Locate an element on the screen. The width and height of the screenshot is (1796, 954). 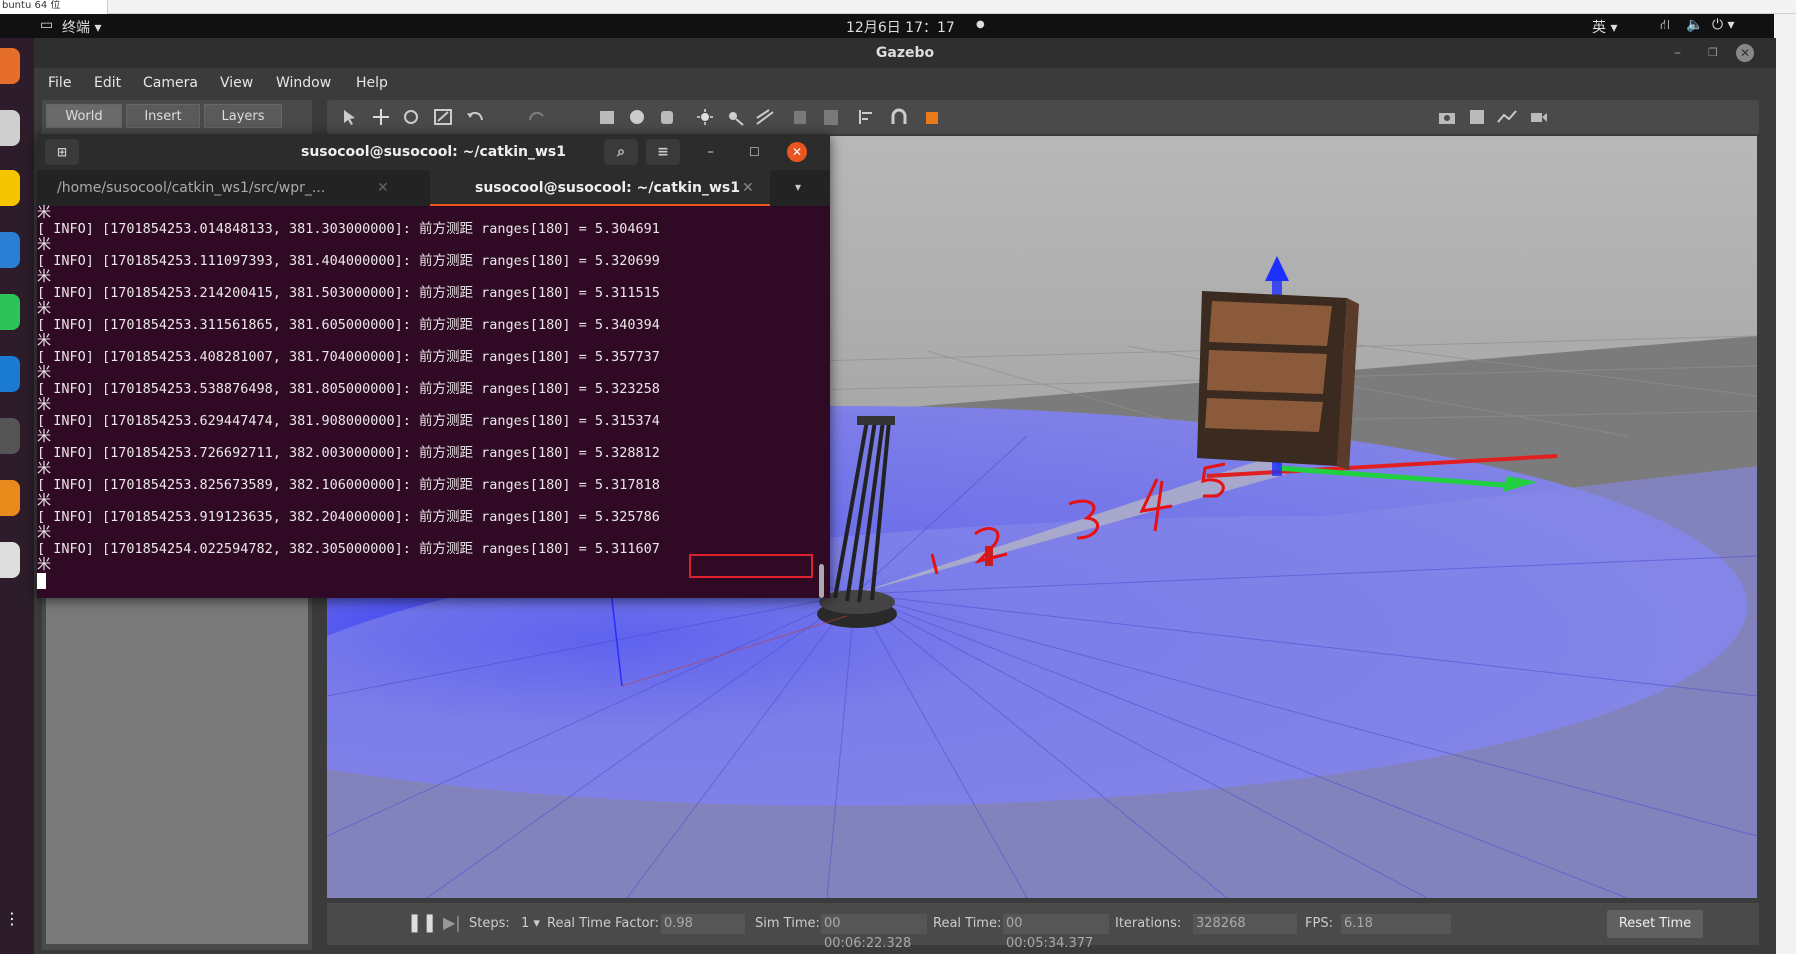
terminal-tab-2: susocool@susocool: ~/catkin_ws1 ✕ is located at coordinates (600, 188).